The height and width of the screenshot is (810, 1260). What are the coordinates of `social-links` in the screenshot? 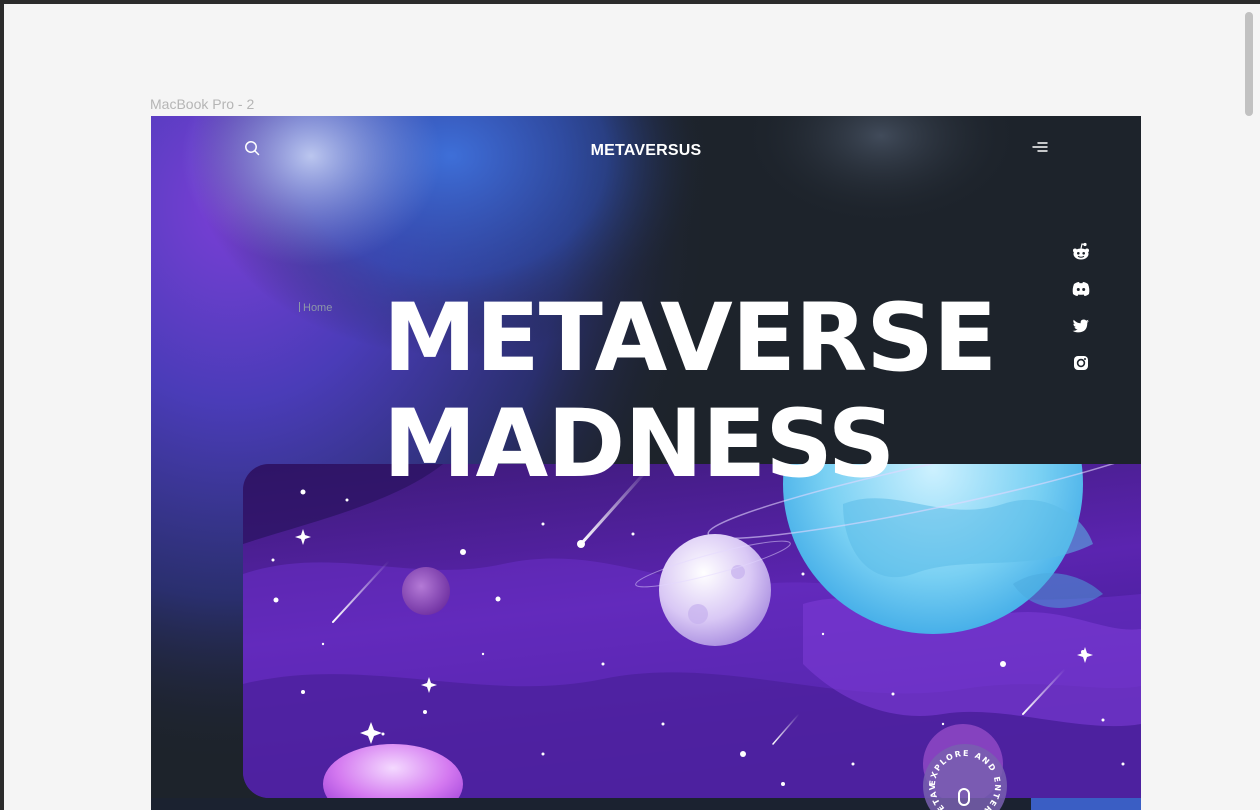 It's located at (1082, 316).